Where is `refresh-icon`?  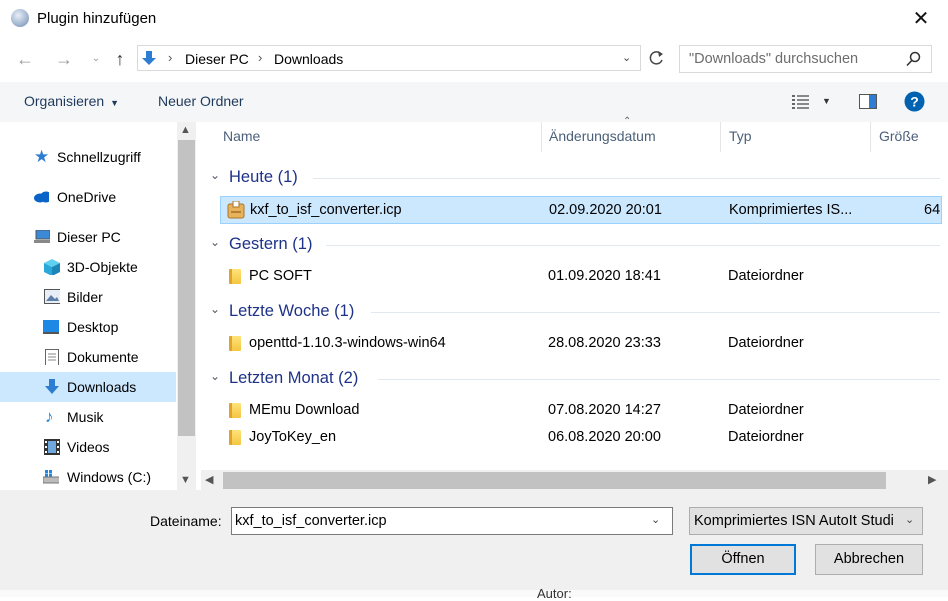 refresh-icon is located at coordinates (656, 58).